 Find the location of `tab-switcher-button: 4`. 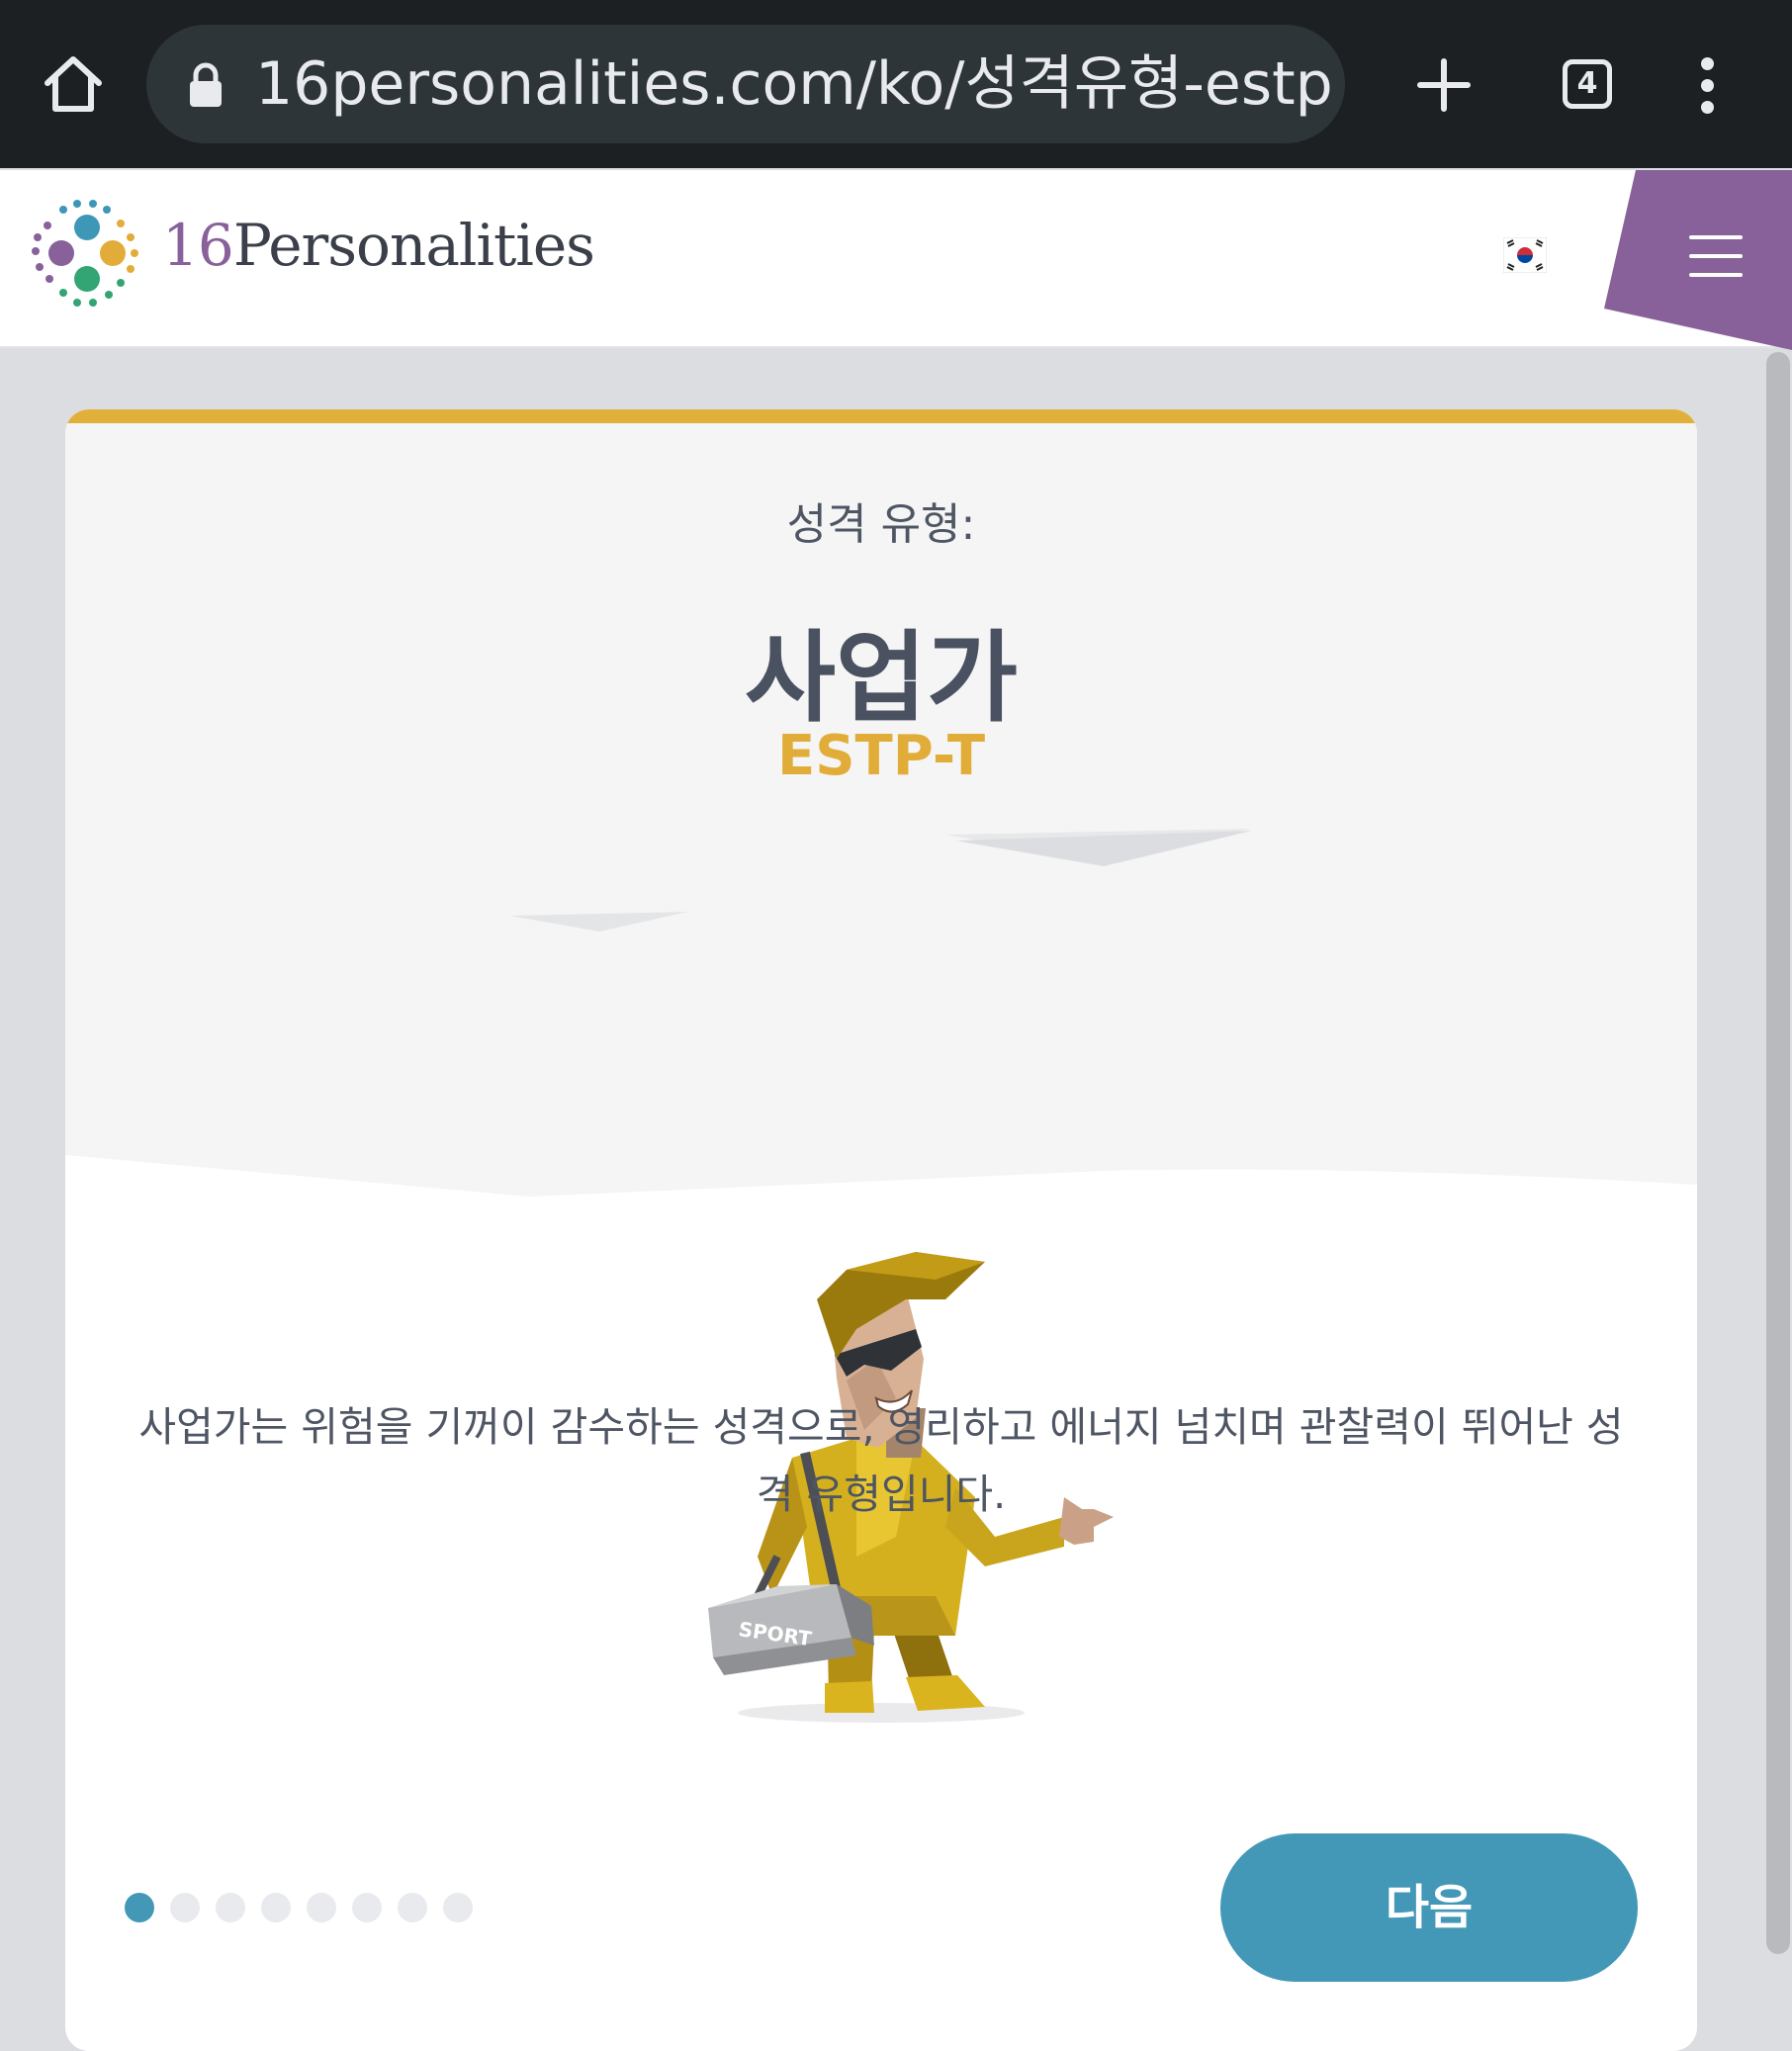

tab-switcher-button: 4 is located at coordinates (1587, 84).